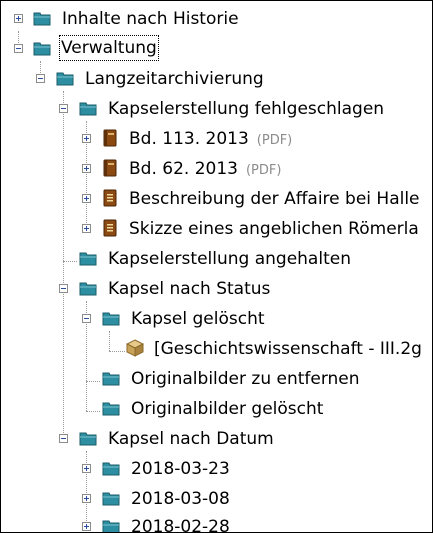 This screenshot has height=533, width=433. What do you see at coordinates (180, 525) in the screenshot?
I see `tree-item-label: 2018-02-28` at bounding box center [180, 525].